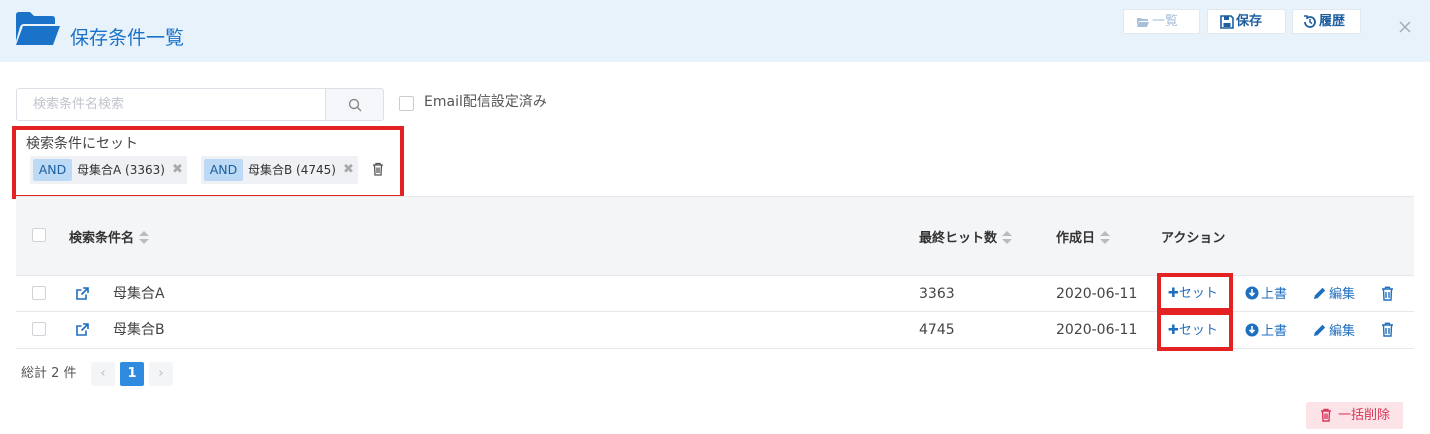 This screenshot has width=1430, height=434. I want to click on page-title: 保存条件一覧, so click(127, 38).